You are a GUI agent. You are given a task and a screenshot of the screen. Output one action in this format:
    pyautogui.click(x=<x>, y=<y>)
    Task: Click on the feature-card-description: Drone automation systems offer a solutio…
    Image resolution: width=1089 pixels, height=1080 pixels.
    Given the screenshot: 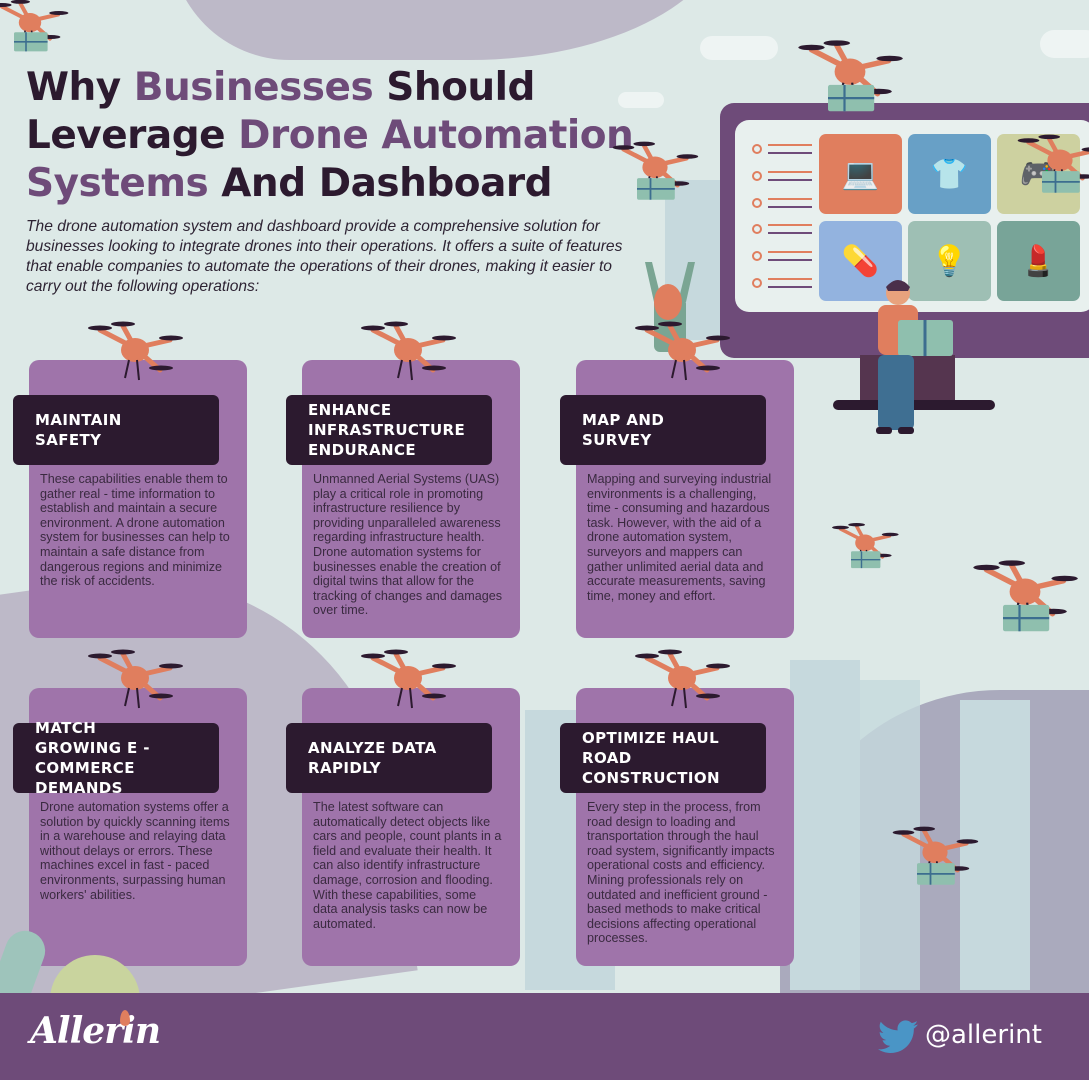 What is the action you would take?
    pyautogui.click(x=135, y=851)
    